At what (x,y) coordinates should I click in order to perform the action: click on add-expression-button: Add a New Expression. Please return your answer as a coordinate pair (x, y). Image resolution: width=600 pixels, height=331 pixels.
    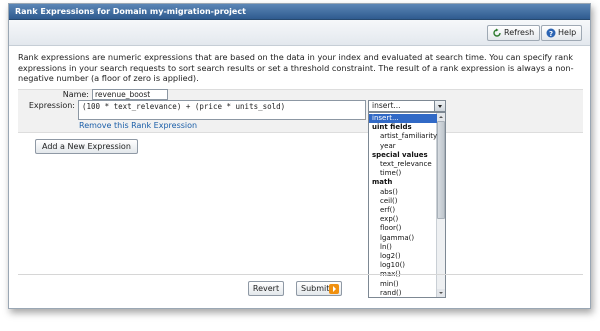
    Looking at the image, I should click on (86, 146).